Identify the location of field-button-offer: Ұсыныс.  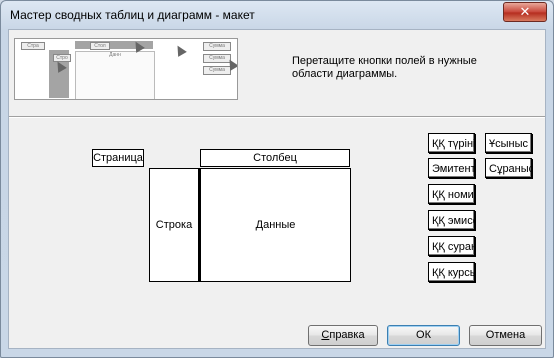
(508, 143).